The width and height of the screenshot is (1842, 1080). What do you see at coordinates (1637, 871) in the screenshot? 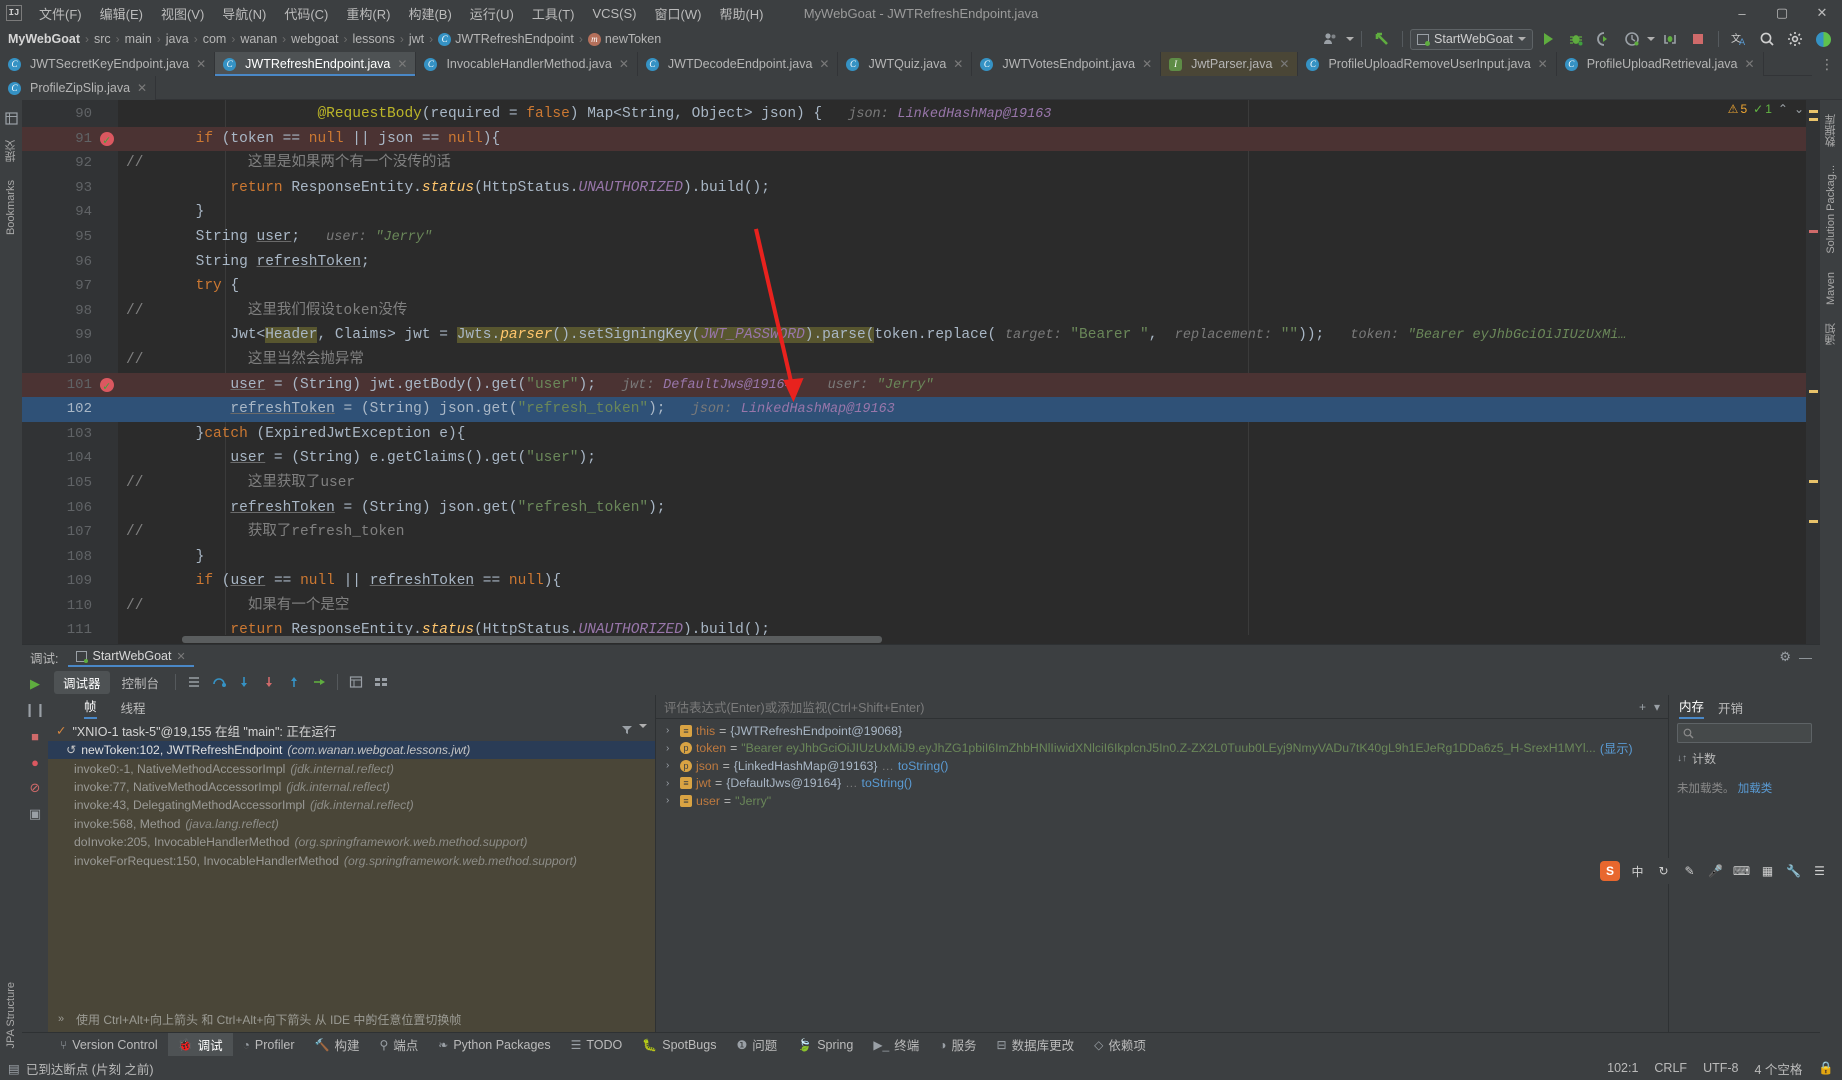
I see `tray-icon: 中` at bounding box center [1637, 871].